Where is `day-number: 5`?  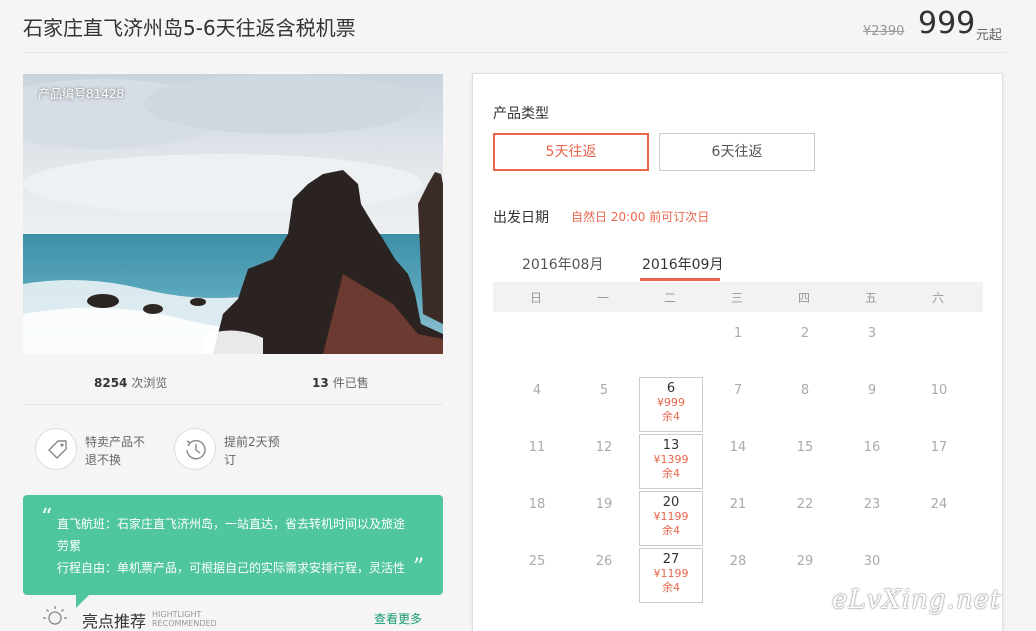 day-number: 5 is located at coordinates (604, 390).